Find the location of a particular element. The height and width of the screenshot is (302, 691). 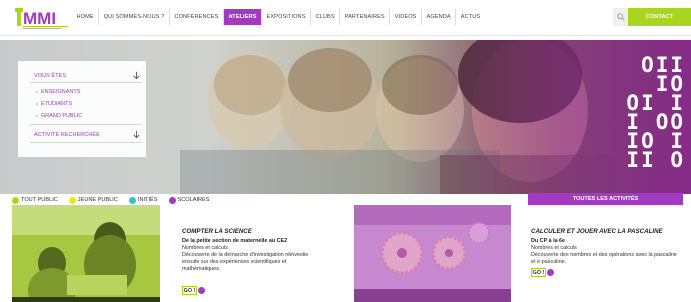

nav-expositions: EXPOSITIONS is located at coordinates (287, 17).